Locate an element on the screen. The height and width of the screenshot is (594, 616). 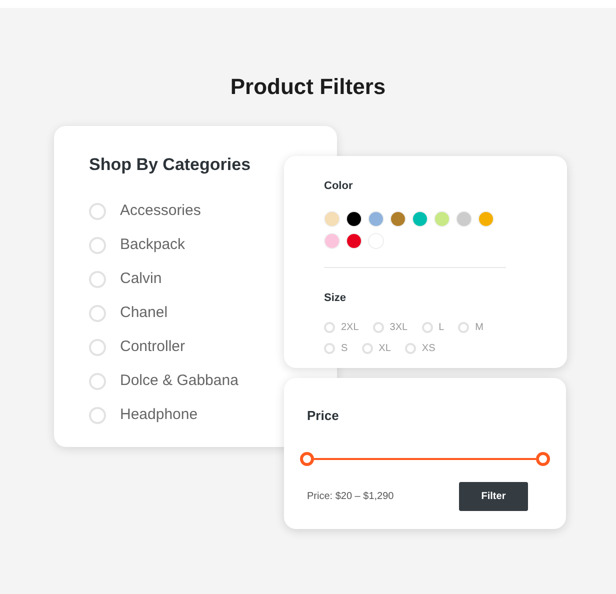
category-label: Dolce & Gabbana is located at coordinates (179, 381).